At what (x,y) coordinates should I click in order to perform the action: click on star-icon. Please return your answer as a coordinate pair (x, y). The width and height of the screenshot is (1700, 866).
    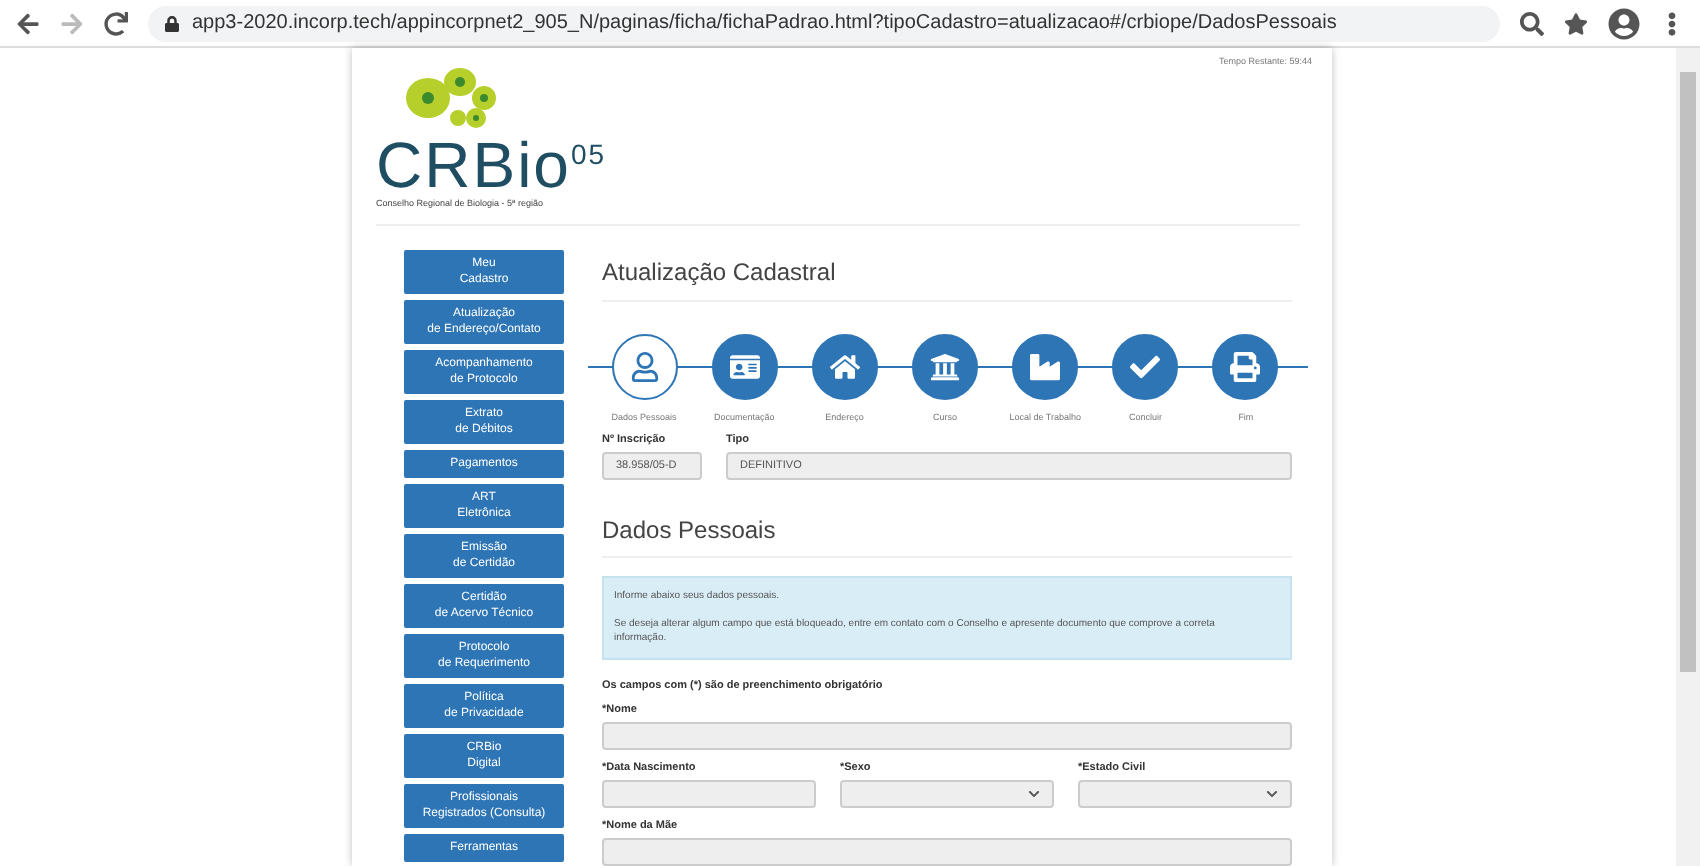
    Looking at the image, I should click on (1576, 23).